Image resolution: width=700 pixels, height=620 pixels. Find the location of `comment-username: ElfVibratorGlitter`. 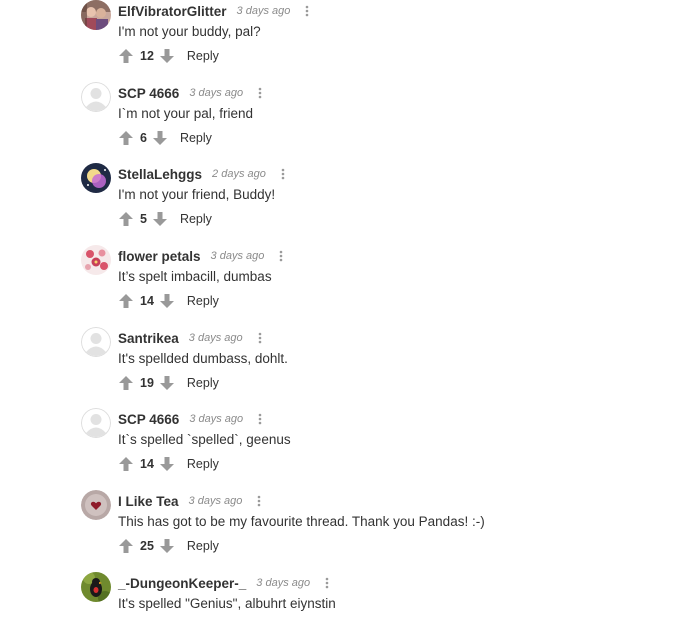

comment-username: ElfVibratorGlitter is located at coordinates (172, 11).